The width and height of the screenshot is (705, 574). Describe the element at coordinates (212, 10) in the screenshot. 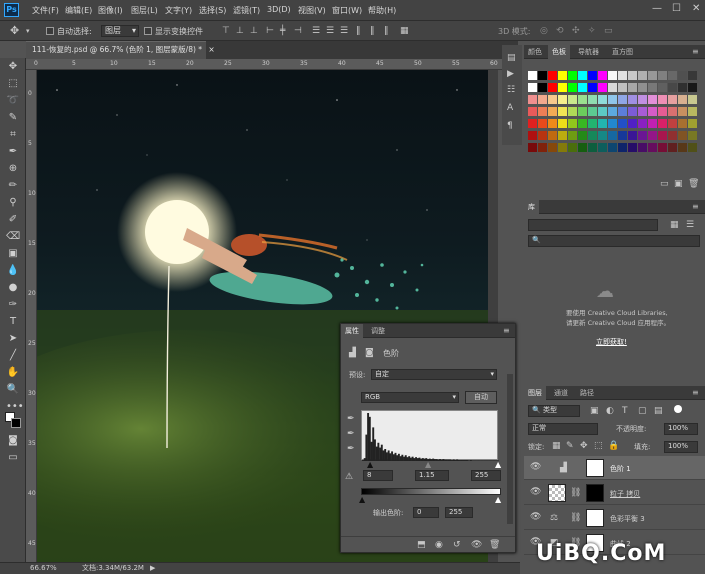

I see `menu-select: 选择(S)` at that location.